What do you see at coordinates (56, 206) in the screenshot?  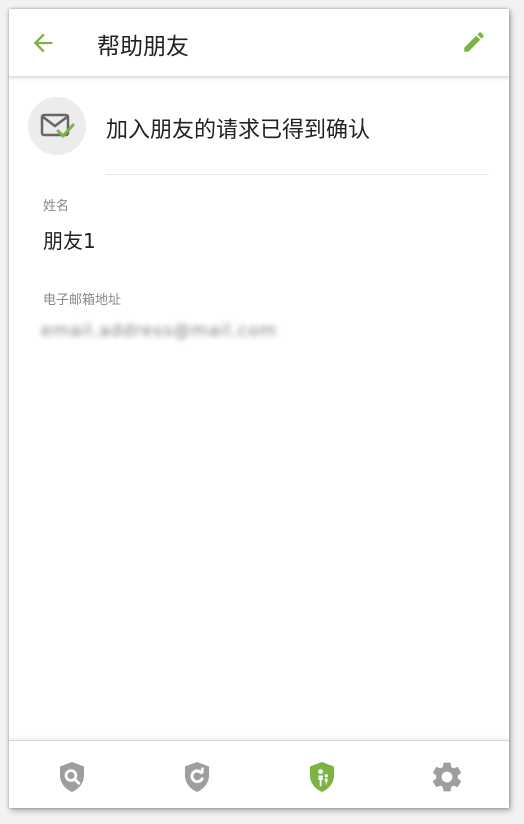 I see `name-label: 姓名` at bounding box center [56, 206].